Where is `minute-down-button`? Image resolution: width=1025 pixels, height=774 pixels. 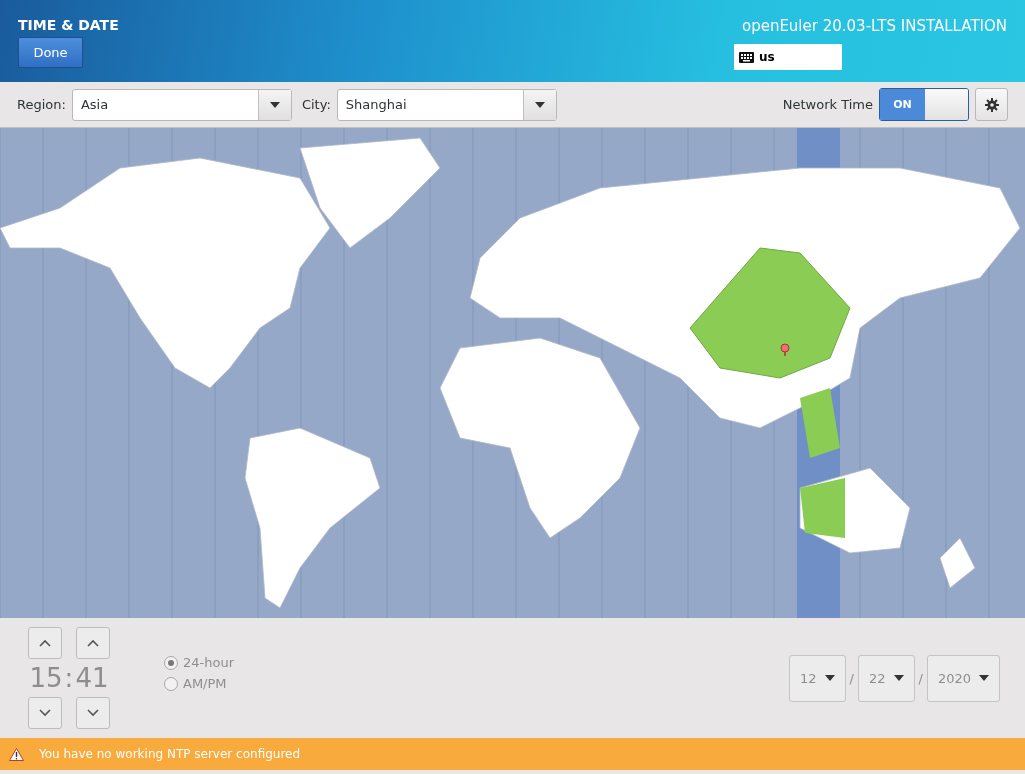 minute-down-button is located at coordinates (93, 713).